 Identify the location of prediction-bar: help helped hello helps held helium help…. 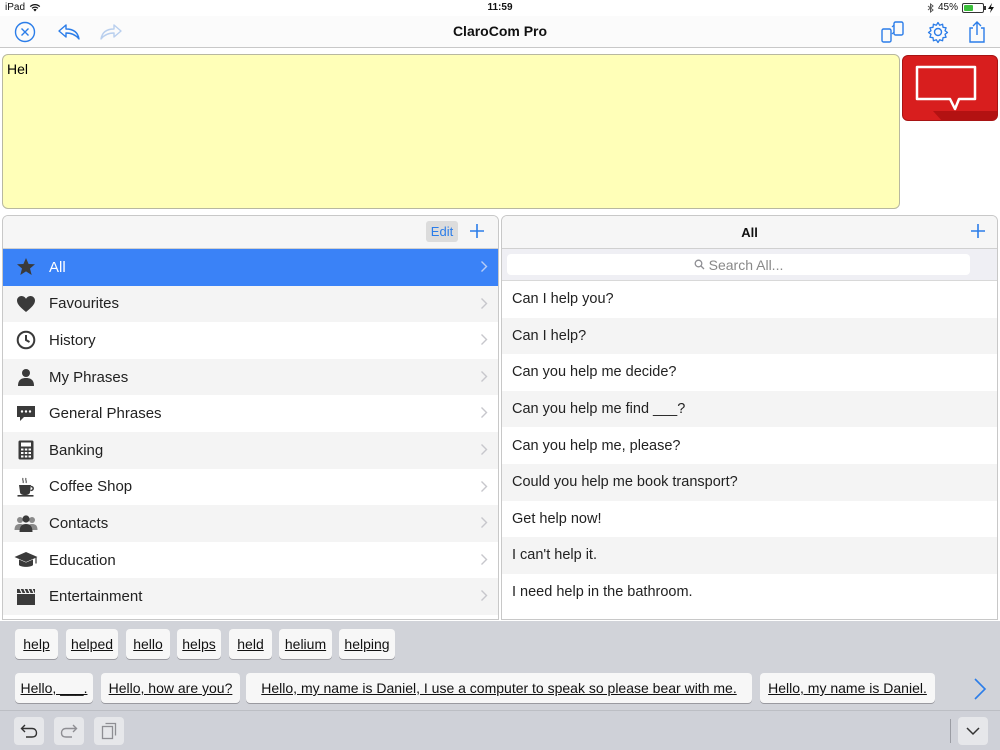
(500, 665).